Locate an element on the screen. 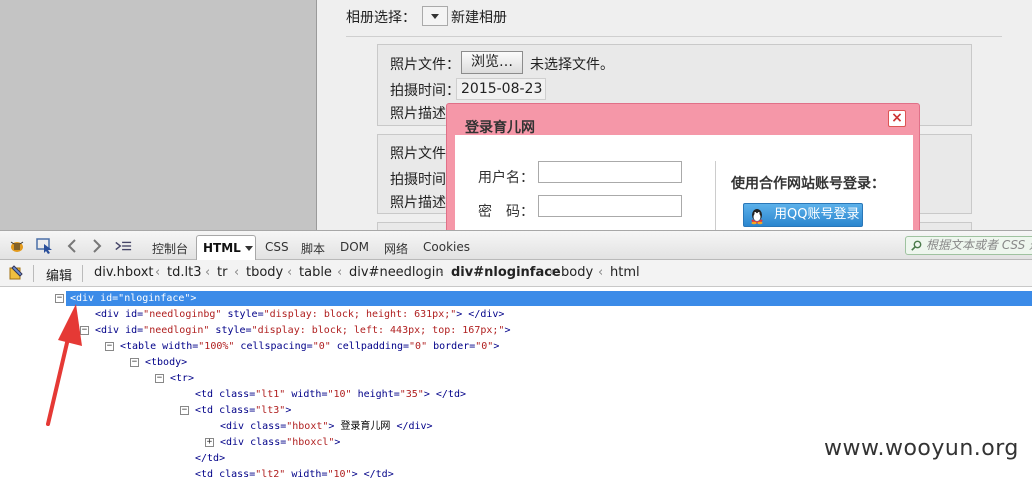  tab-cookies: Cookies is located at coordinates (446, 247).